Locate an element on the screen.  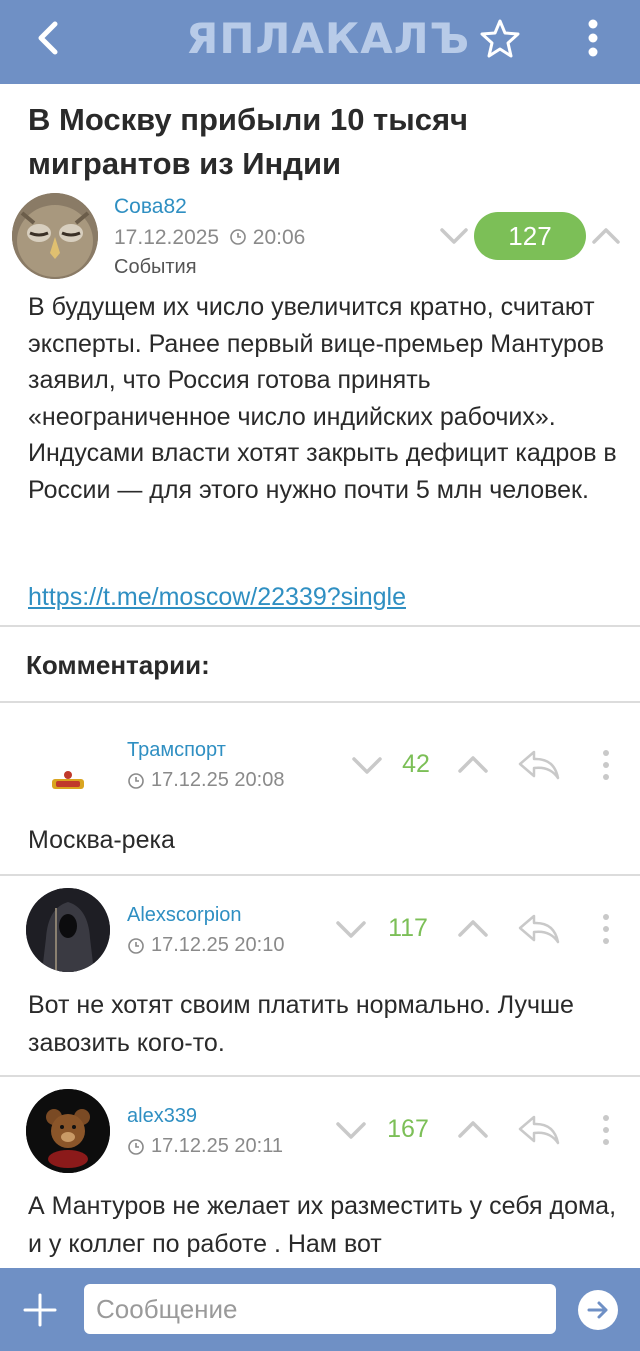
top-app-bar: ЯПЛАКАЛЪ is located at coordinates (320, 42).